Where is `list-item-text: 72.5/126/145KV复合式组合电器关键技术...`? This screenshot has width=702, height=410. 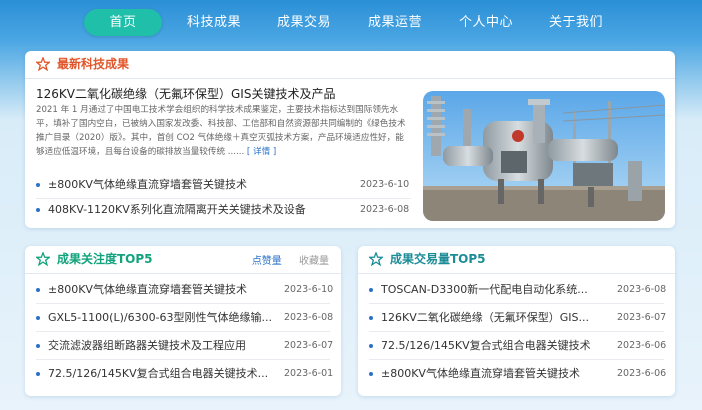 list-item-text: 72.5/126/145KV复合式组合电器关键技术... is located at coordinates (158, 373).